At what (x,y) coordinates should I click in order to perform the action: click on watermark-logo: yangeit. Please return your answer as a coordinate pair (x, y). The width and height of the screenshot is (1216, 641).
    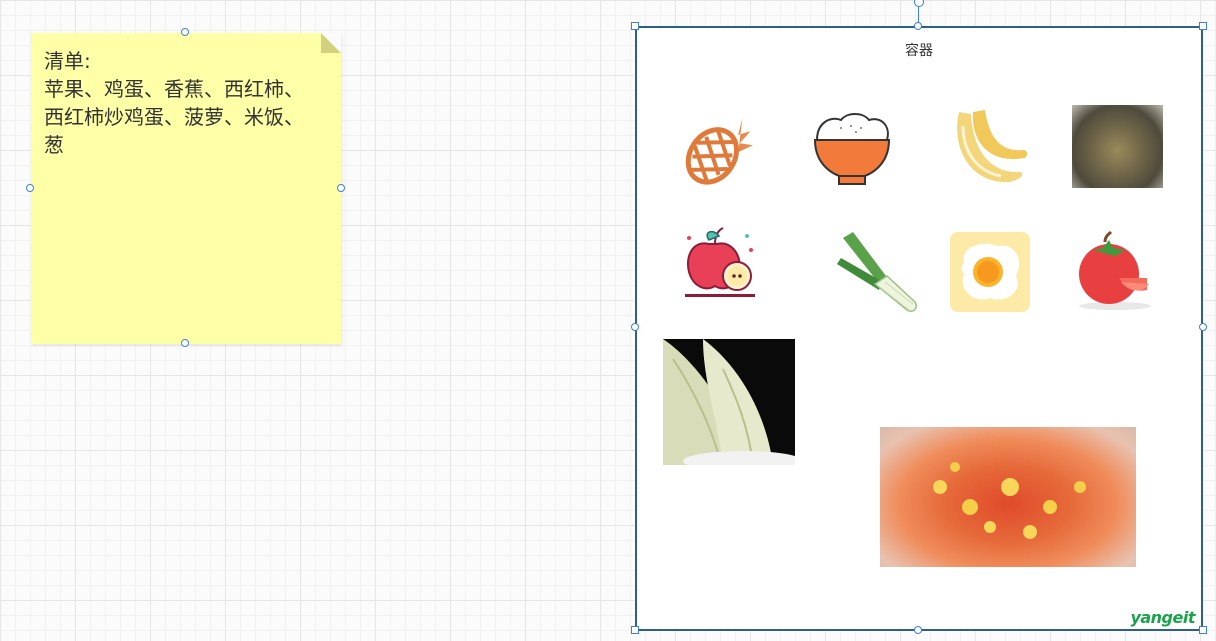
    Looking at the image, I should click on (1162, 617).